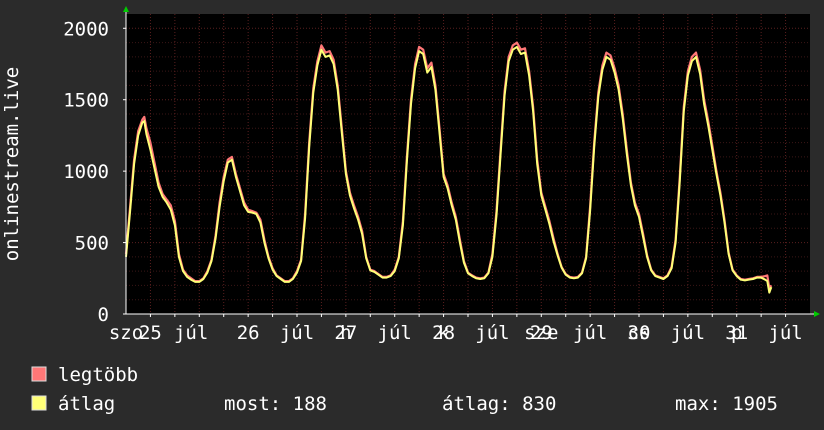 The height and width of the screenshot is (430, 824). What do you see at coordinates (345, 333) in the screenshot?
I see `x-tick-label: 27` at bounding box center [345, 333].